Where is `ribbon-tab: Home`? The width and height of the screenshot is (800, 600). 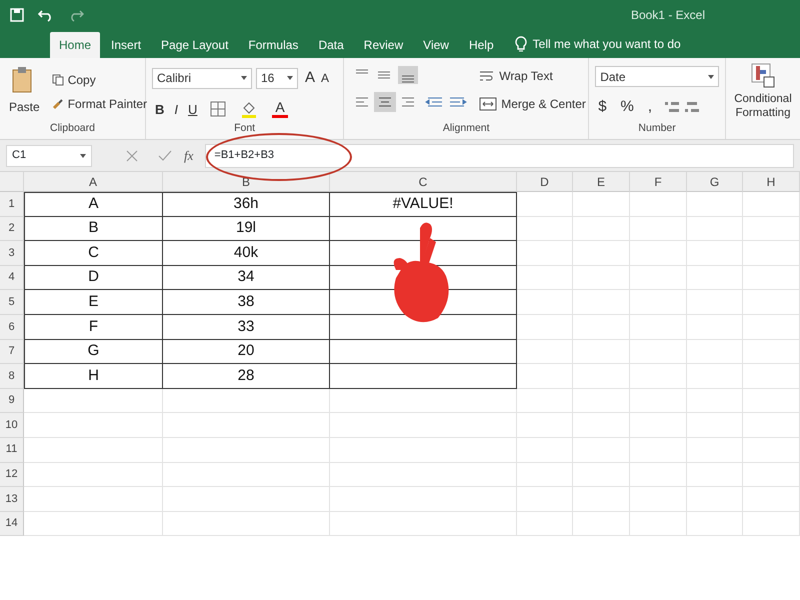 ribbon-tab: Home is located at coordinates (75, 45).